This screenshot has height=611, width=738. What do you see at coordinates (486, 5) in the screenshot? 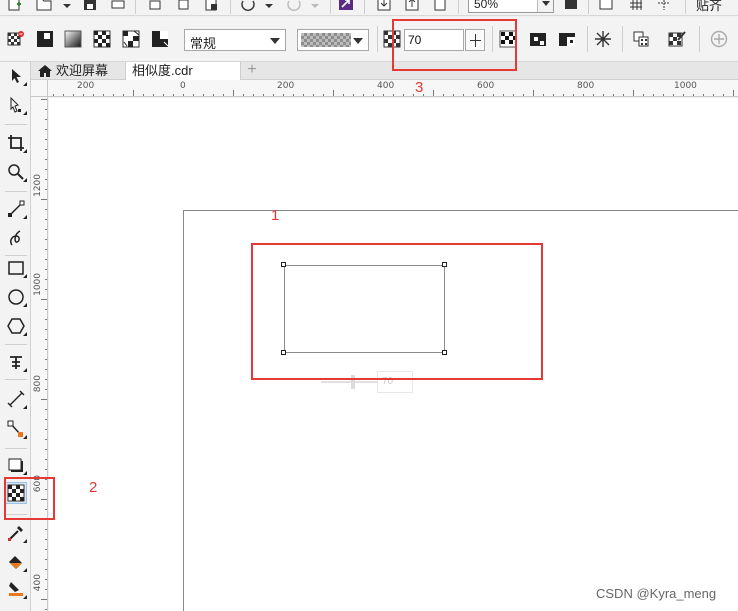
I see `zoom-level-value: 50%` at bounding box center [486, 5].